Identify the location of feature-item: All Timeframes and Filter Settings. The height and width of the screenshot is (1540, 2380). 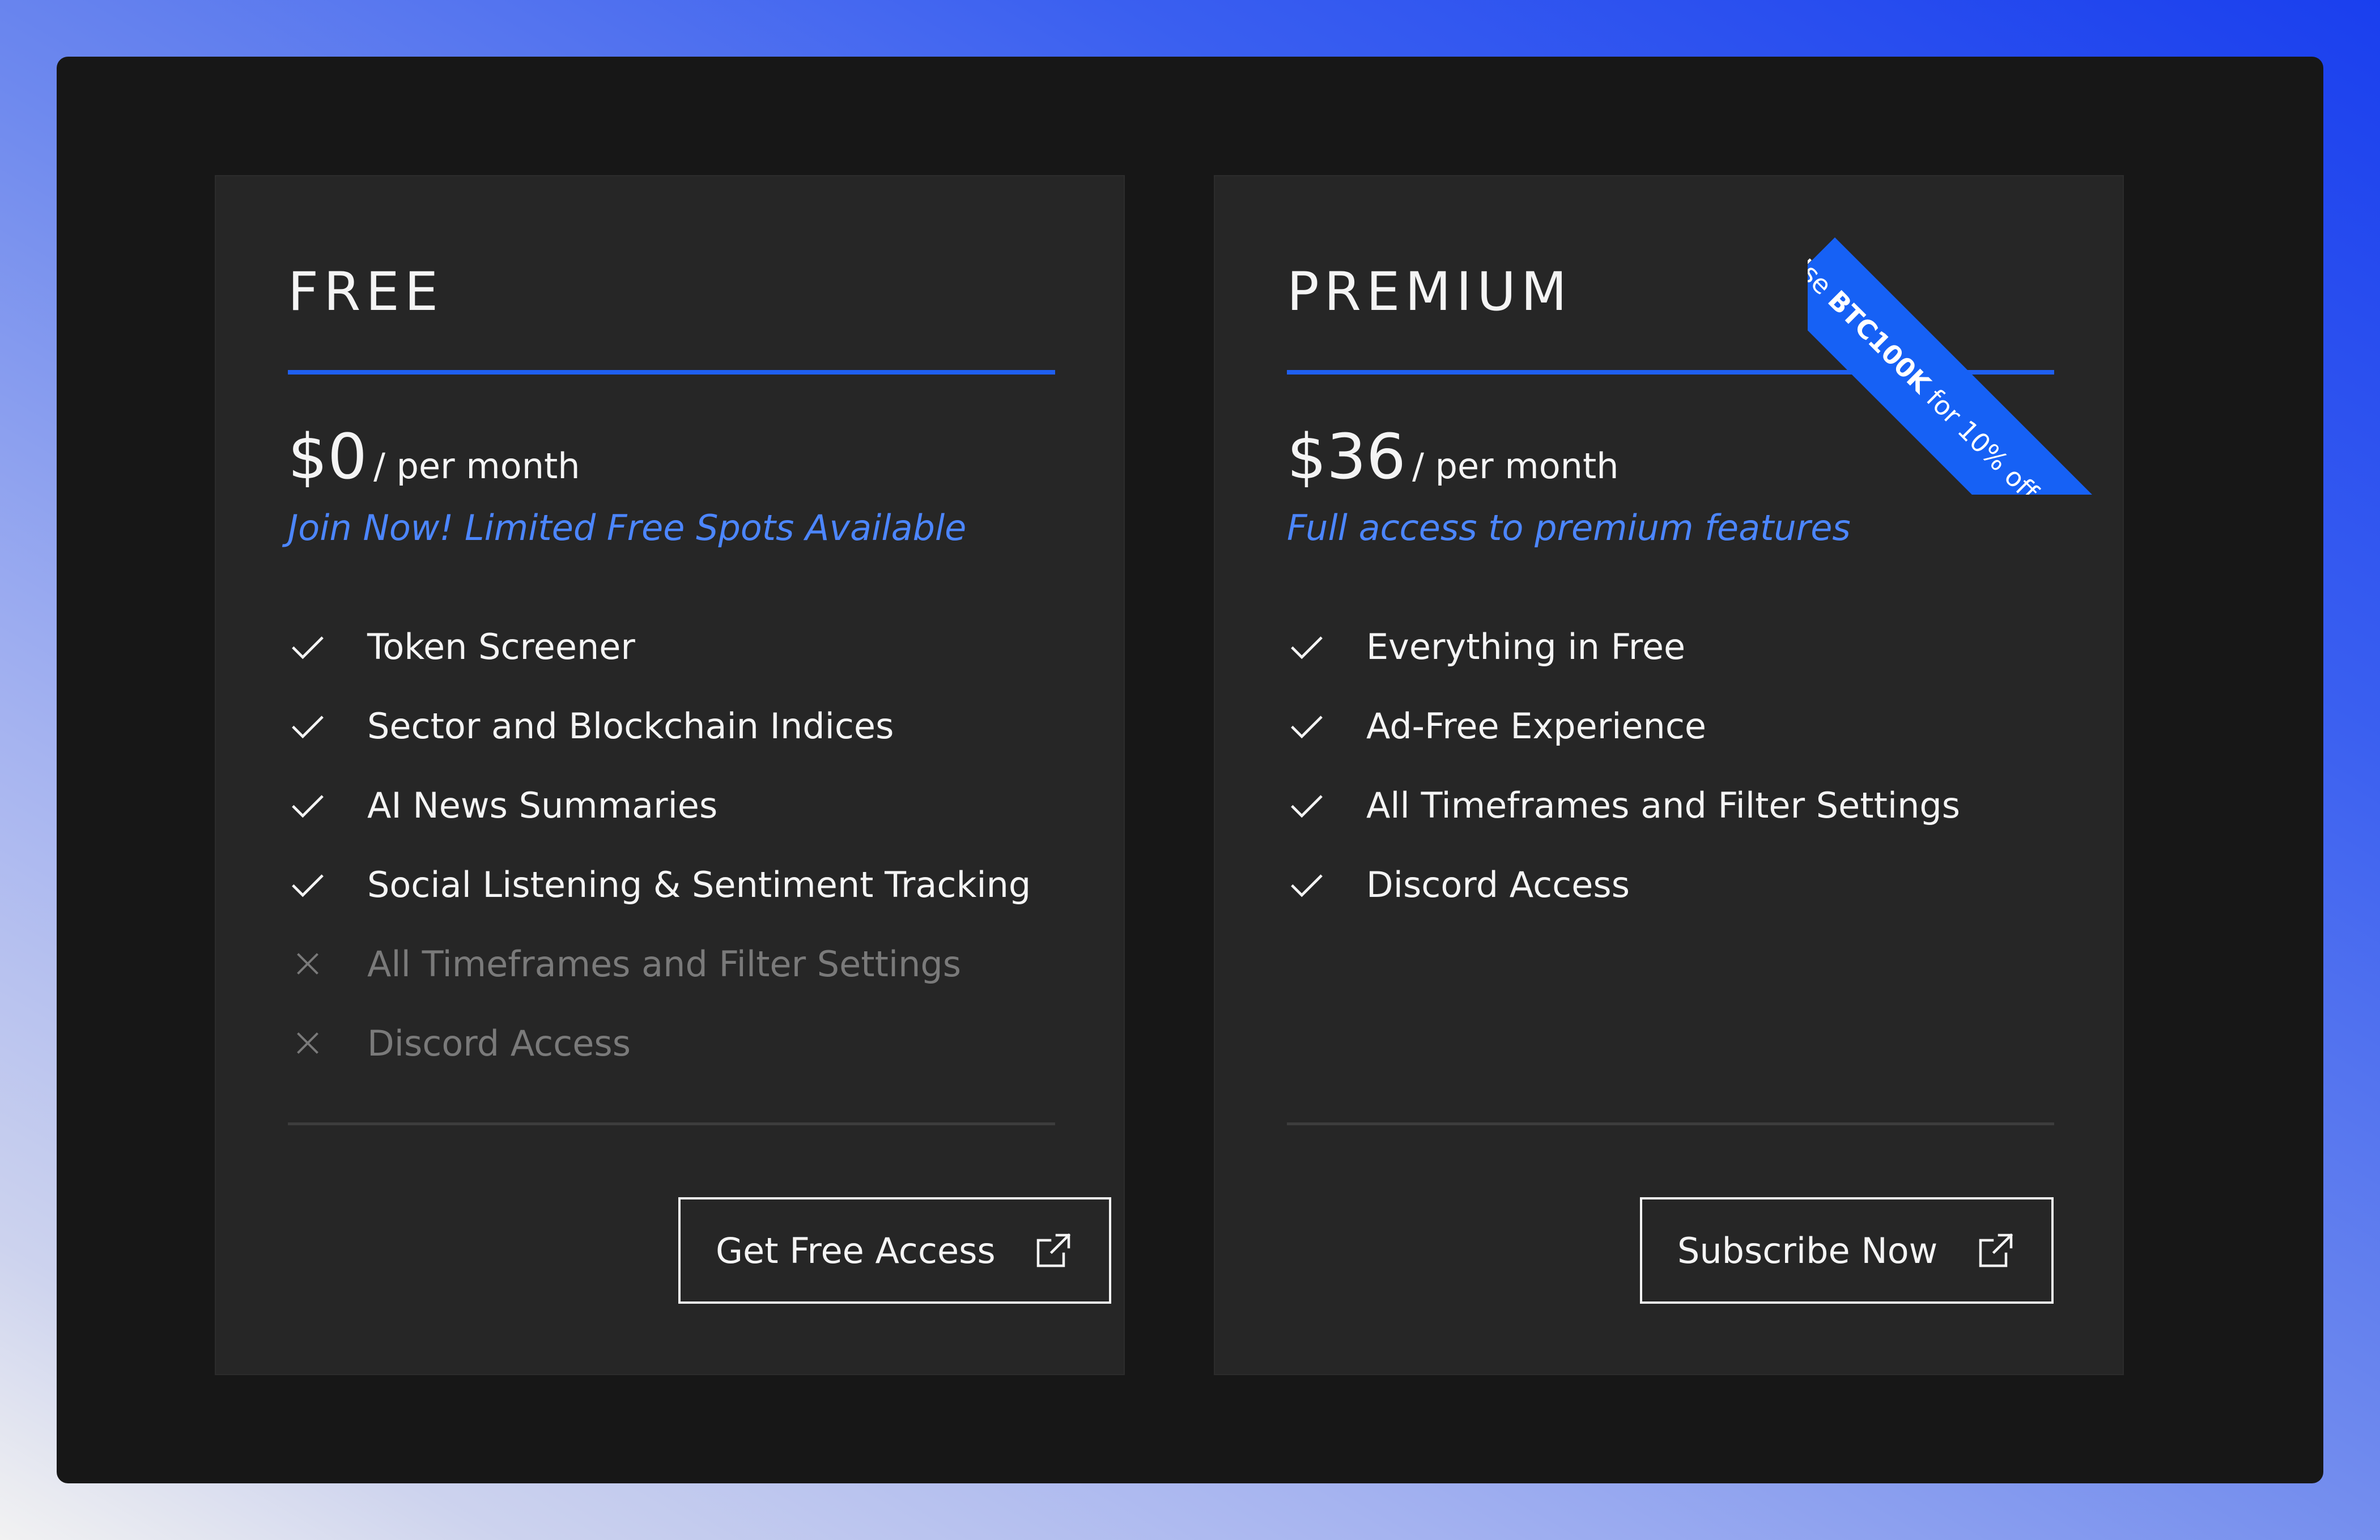
(1683, 805).